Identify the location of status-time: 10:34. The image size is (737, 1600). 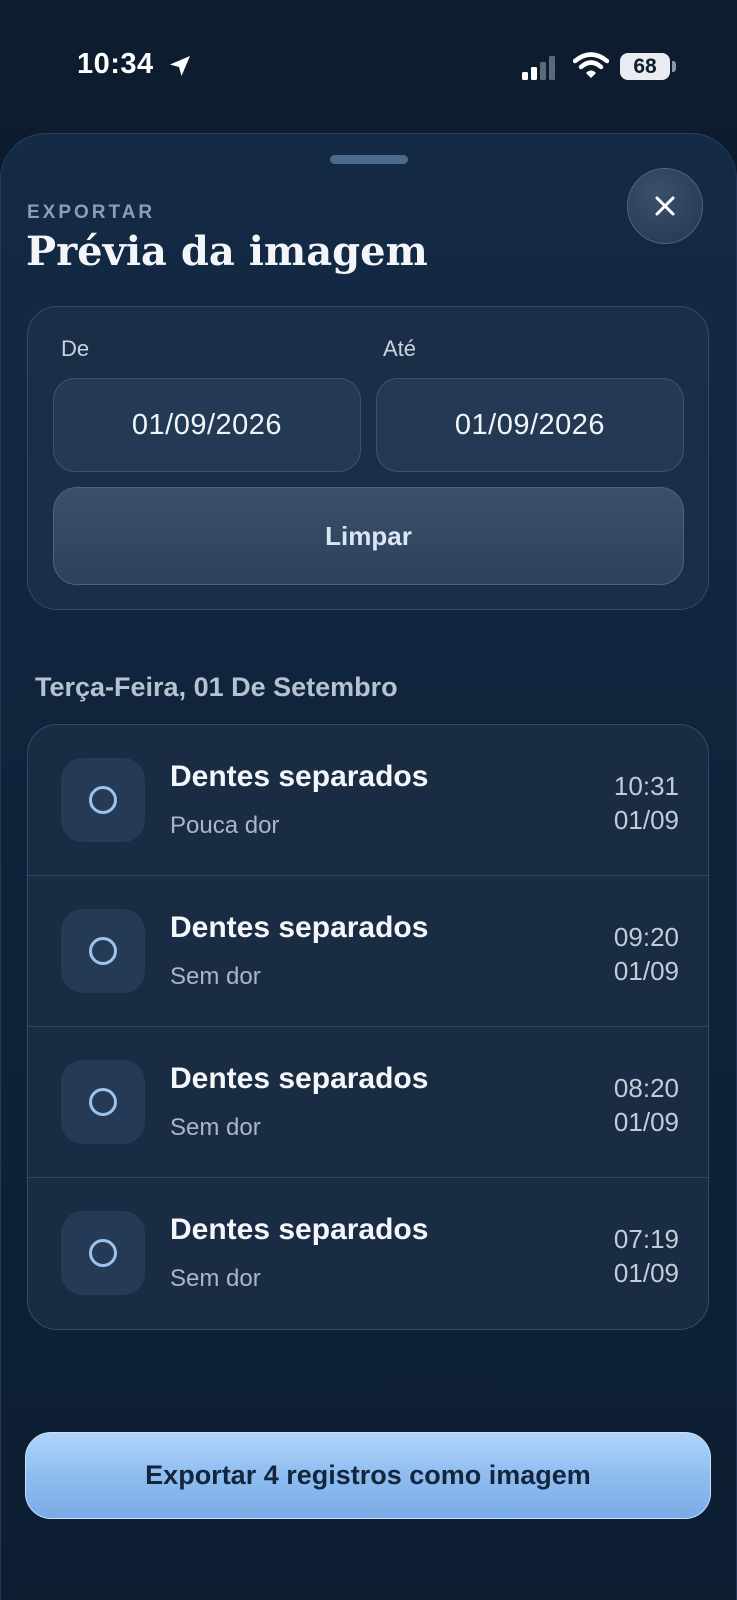
(115, 64).